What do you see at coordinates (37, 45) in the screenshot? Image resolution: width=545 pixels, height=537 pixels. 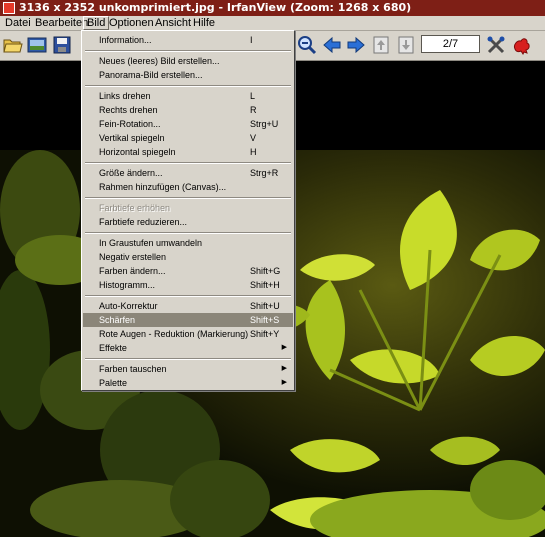 I see `slideshow-icon` at bounding box center [37, 45].